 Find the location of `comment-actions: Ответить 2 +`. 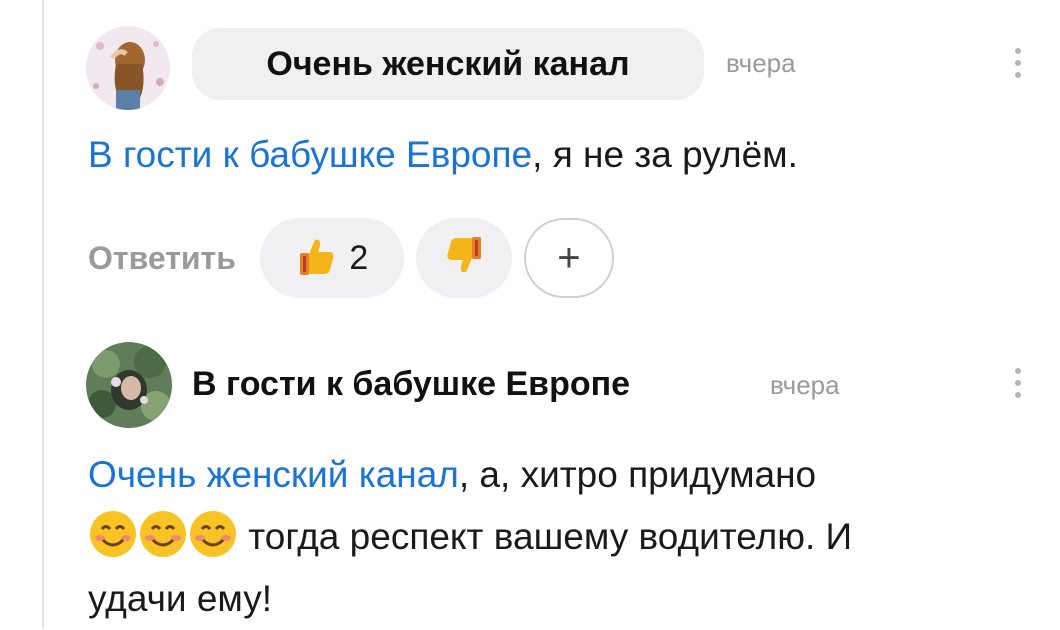

comment-actions: Ответить 2 + is located at coordinates (351, 258).